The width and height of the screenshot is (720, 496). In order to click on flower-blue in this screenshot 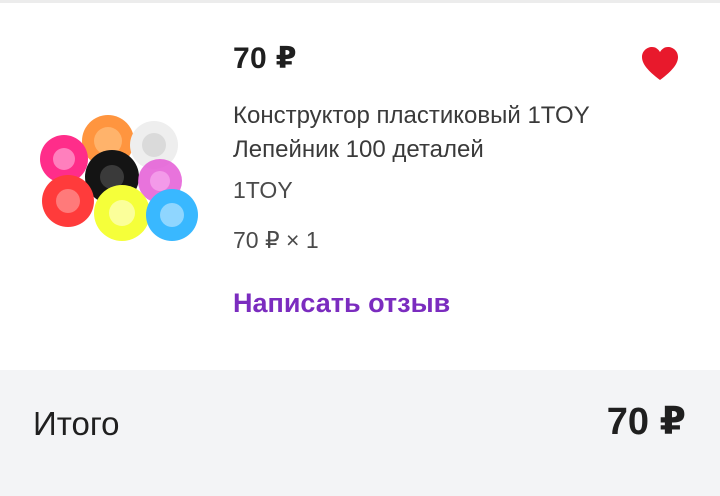, I will do `click(172, 215)`.